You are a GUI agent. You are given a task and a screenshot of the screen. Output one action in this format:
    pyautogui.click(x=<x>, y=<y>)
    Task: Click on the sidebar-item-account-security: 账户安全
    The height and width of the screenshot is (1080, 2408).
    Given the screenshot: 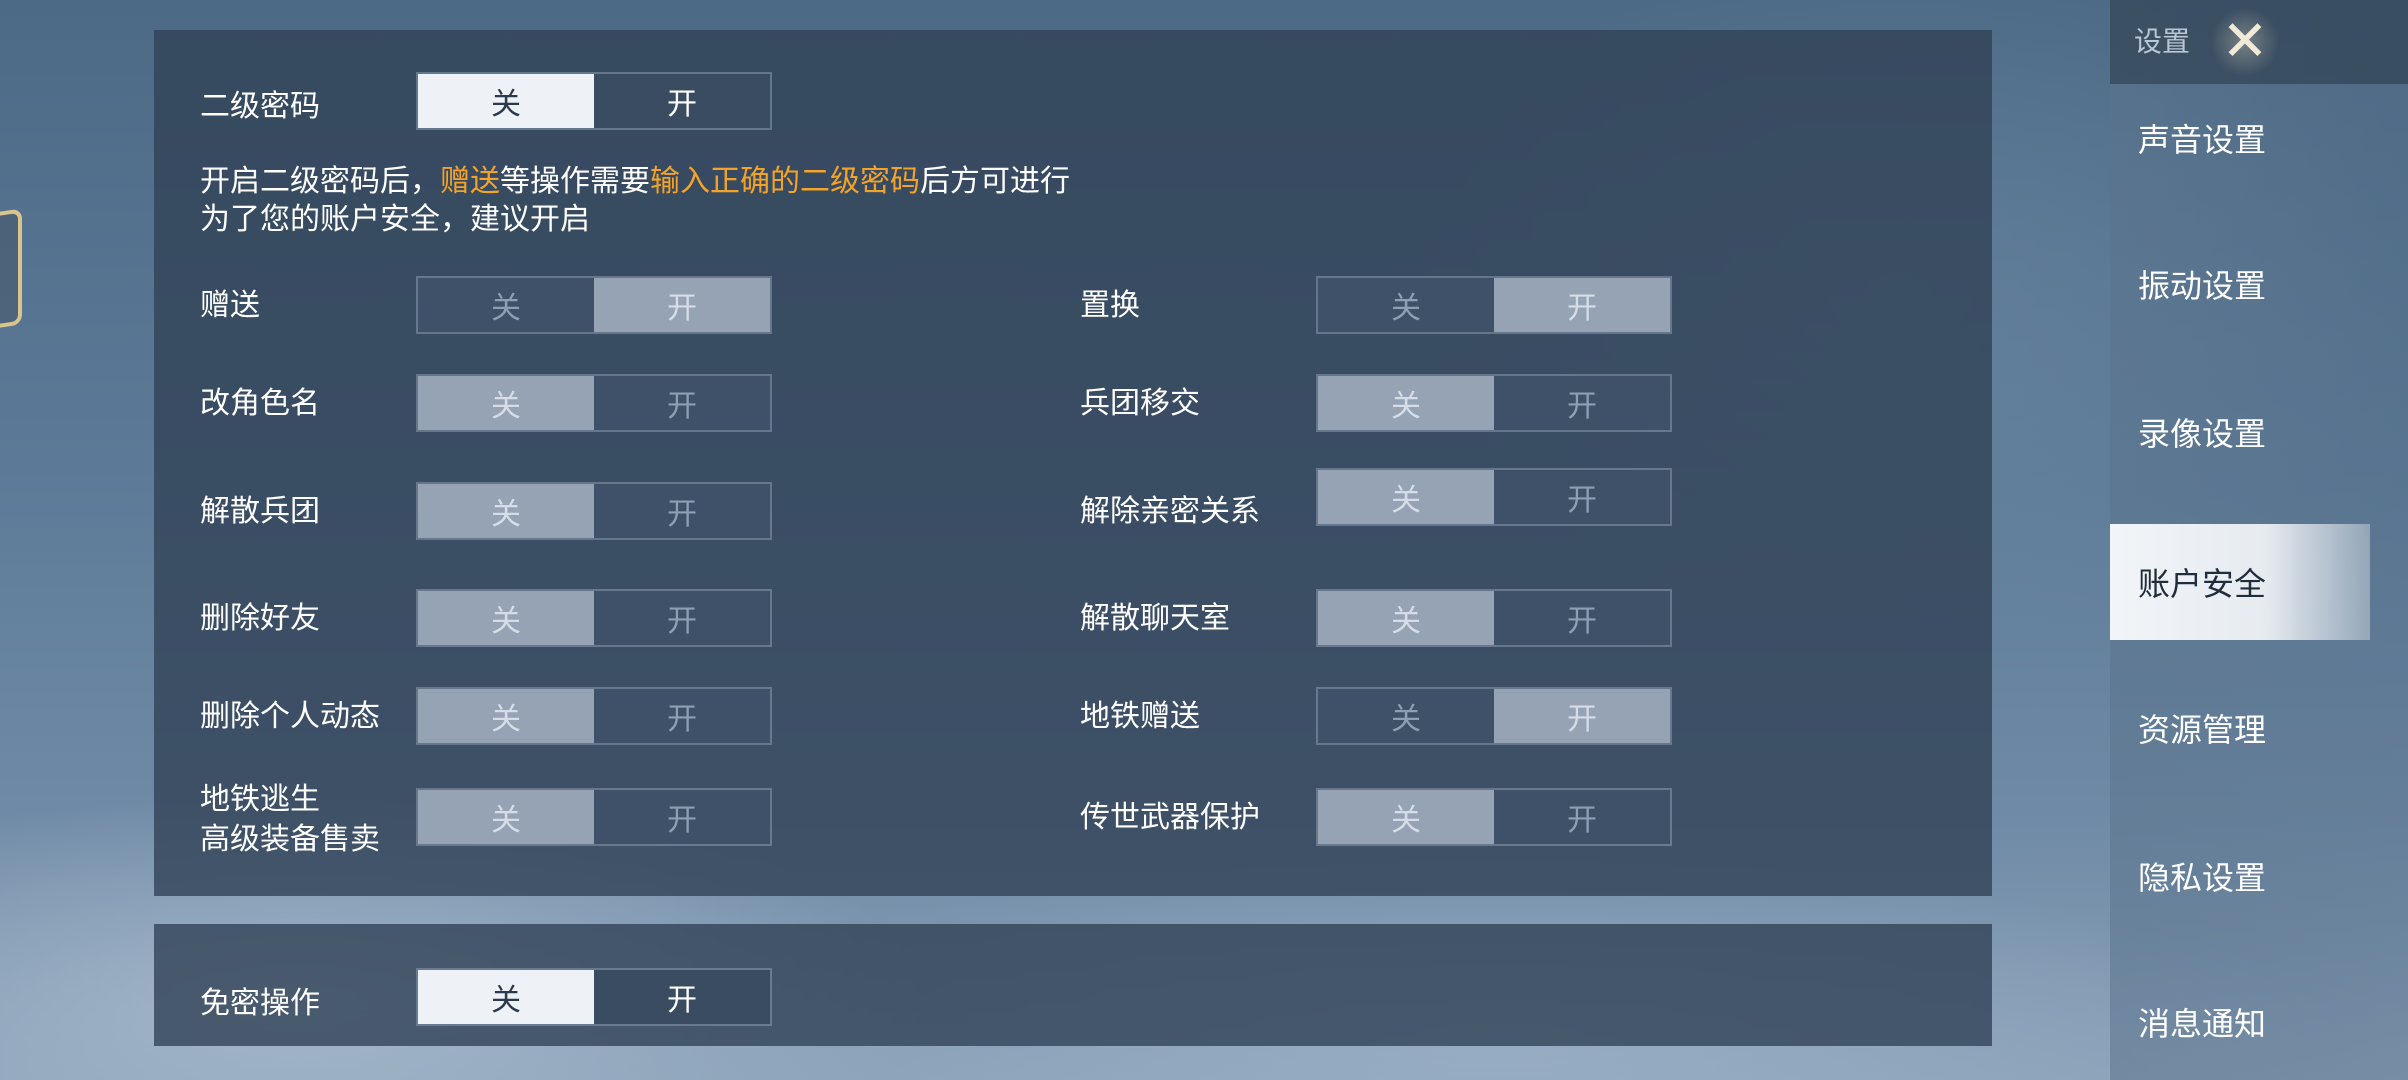 What is the action you would take?
    pyautogui.click(x=2240, y=582)
    